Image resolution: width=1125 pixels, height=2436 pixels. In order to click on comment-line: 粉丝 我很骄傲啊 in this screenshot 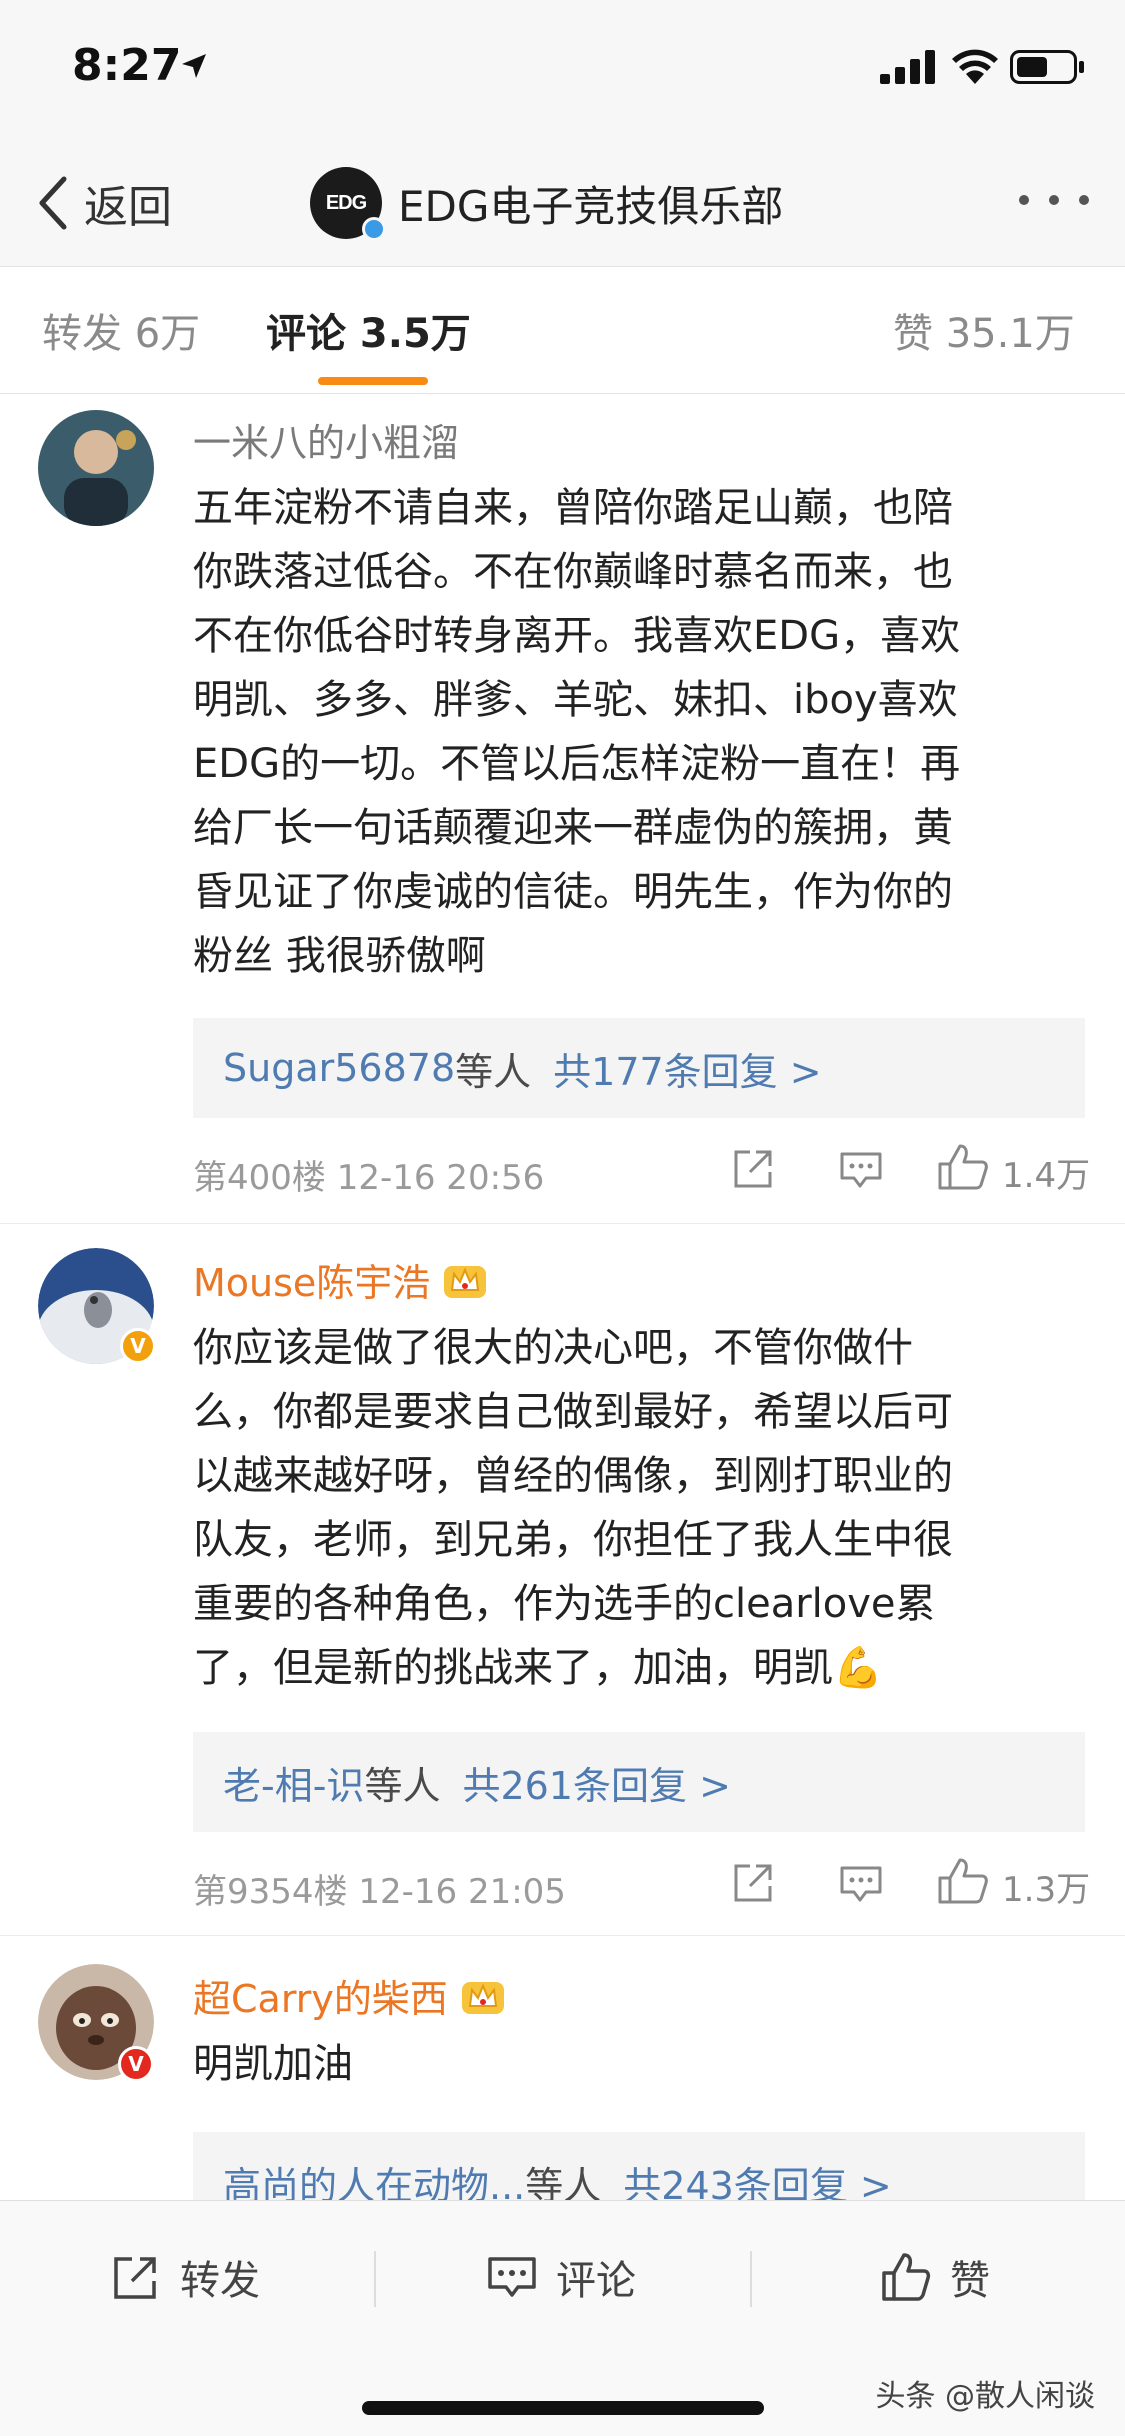, I will do `click(339, 956)`.